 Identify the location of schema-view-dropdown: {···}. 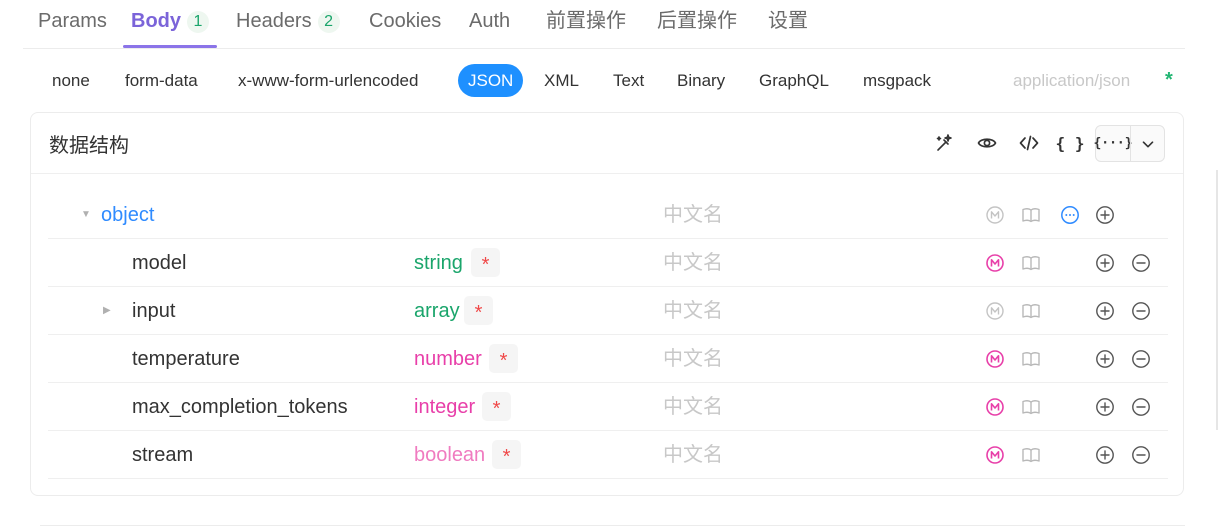
(1129, 143).